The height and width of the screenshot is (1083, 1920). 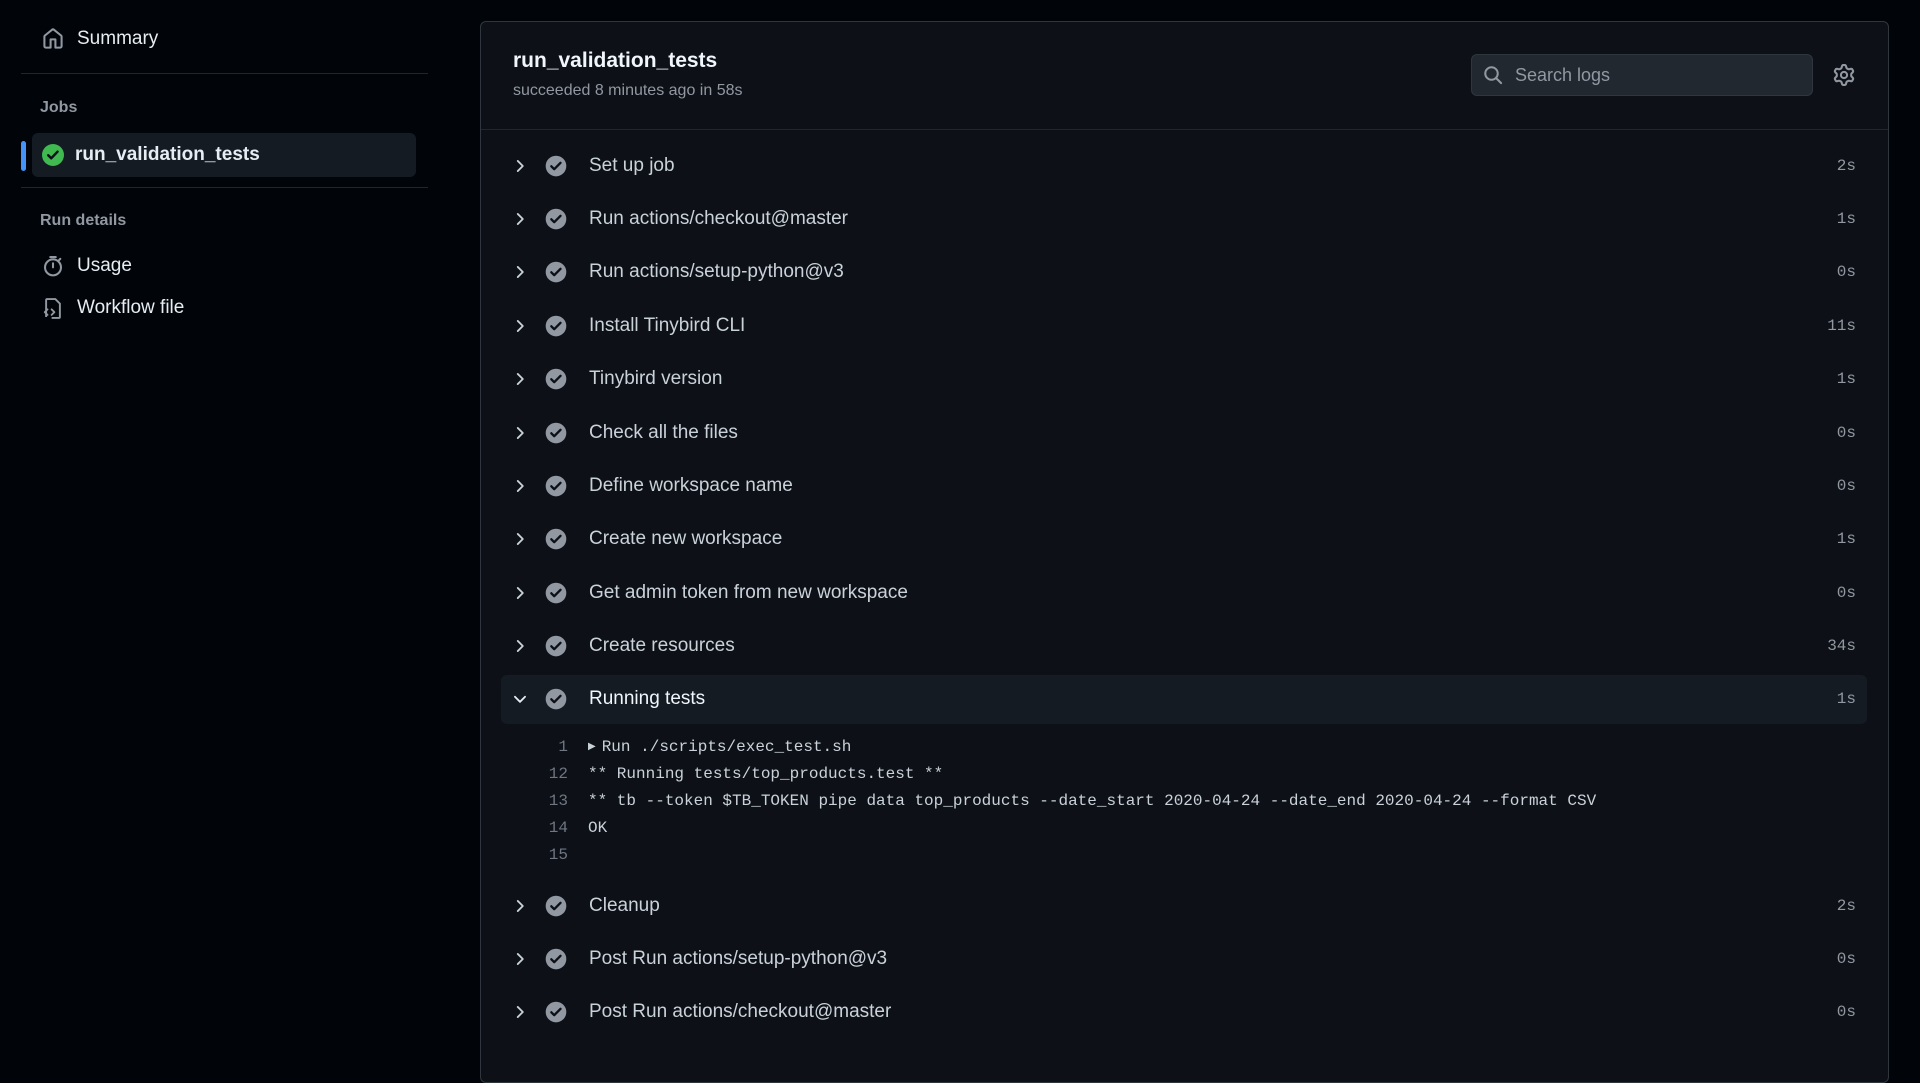 What do you see at coordinates (716, 272) in the screenshot?
I see `step-name: Run actions/setup-python@v3` at bounding box center [716, 272].